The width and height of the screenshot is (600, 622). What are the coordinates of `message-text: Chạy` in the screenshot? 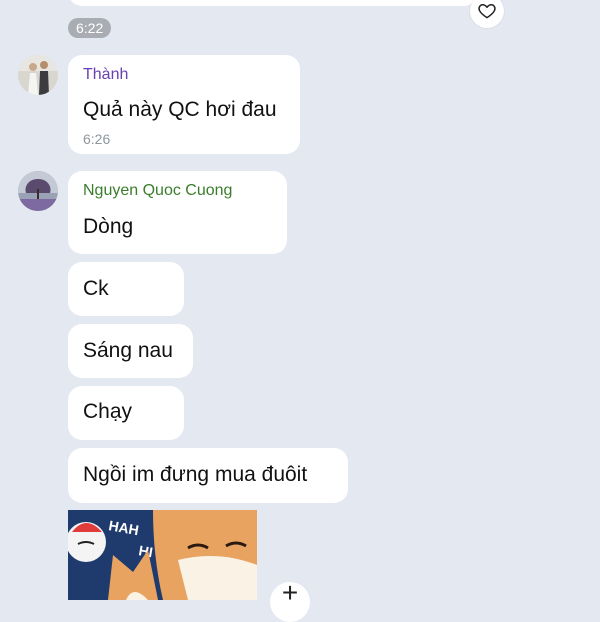 It's located at (108, 411).